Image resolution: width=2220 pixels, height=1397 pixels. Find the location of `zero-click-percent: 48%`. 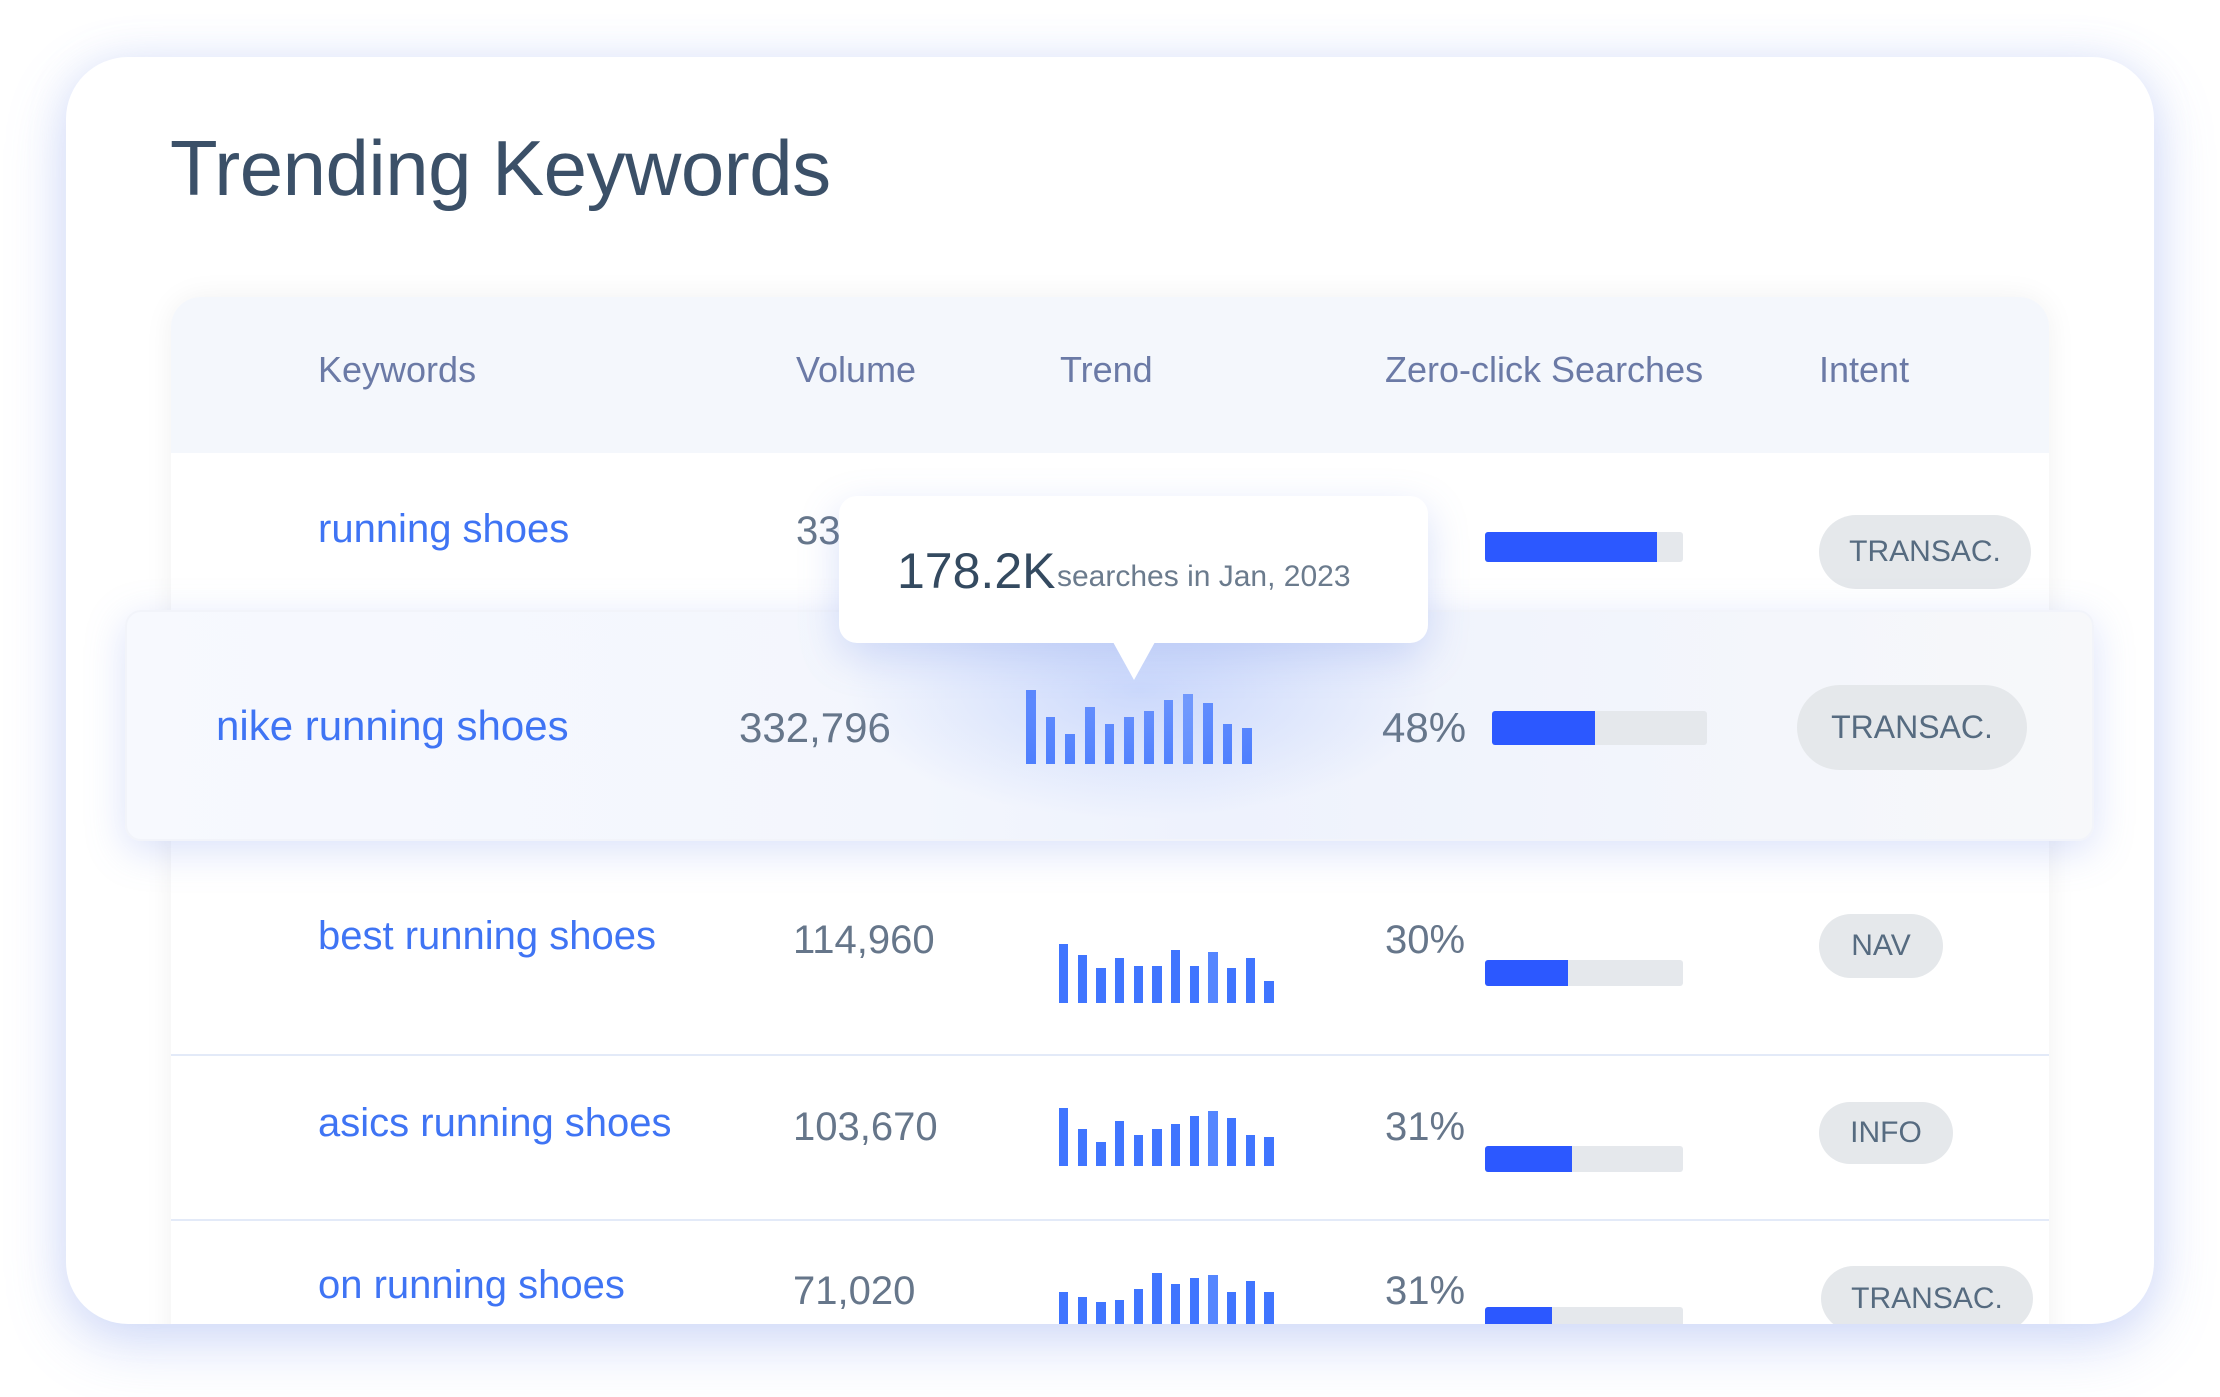

zero-click-percent: 48% is located at coordinates (1424, 727).